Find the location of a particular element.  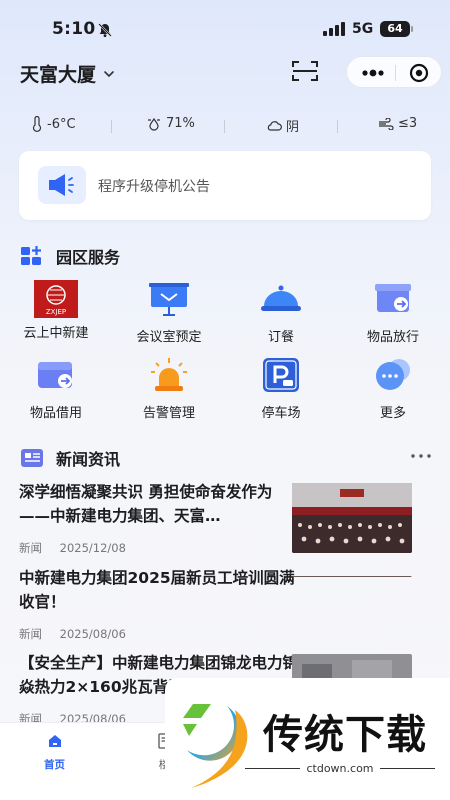

service-alarm: 告警管理 is located at coordinates (169, 388).